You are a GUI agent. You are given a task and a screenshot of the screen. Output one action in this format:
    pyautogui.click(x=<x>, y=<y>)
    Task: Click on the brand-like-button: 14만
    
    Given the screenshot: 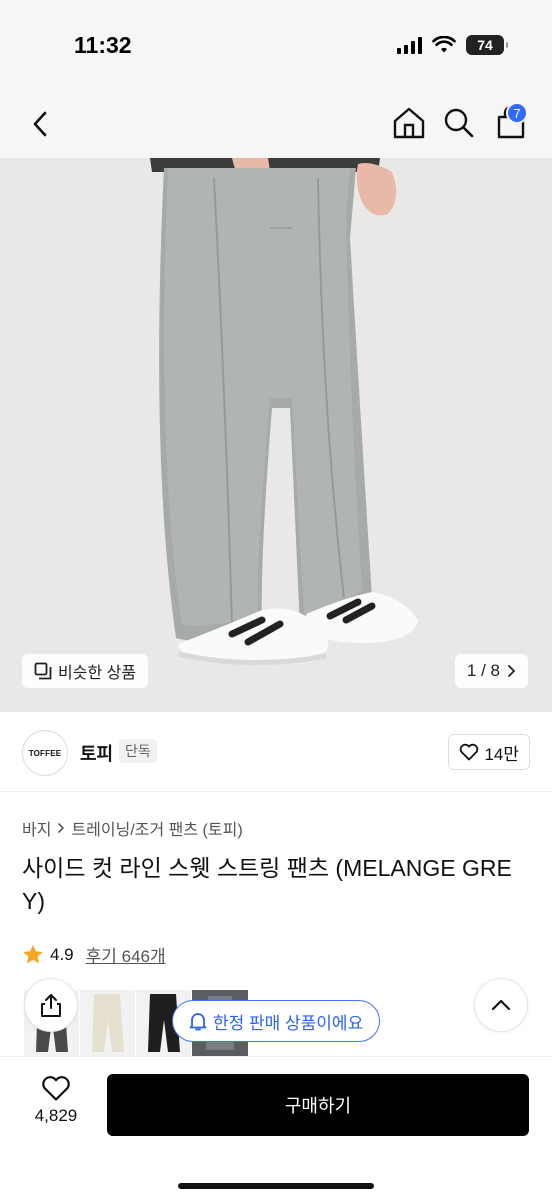 What is the action you would take?
    pyautogui.click(x=489, y=752)
    